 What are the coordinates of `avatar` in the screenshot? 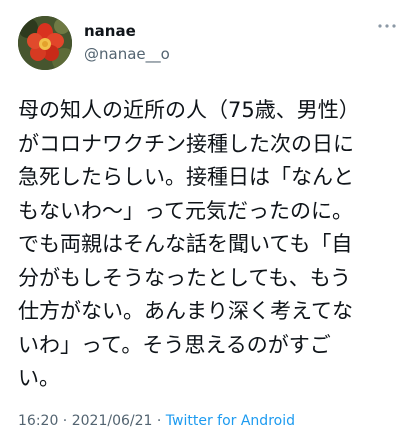 It's located at (45, 43).